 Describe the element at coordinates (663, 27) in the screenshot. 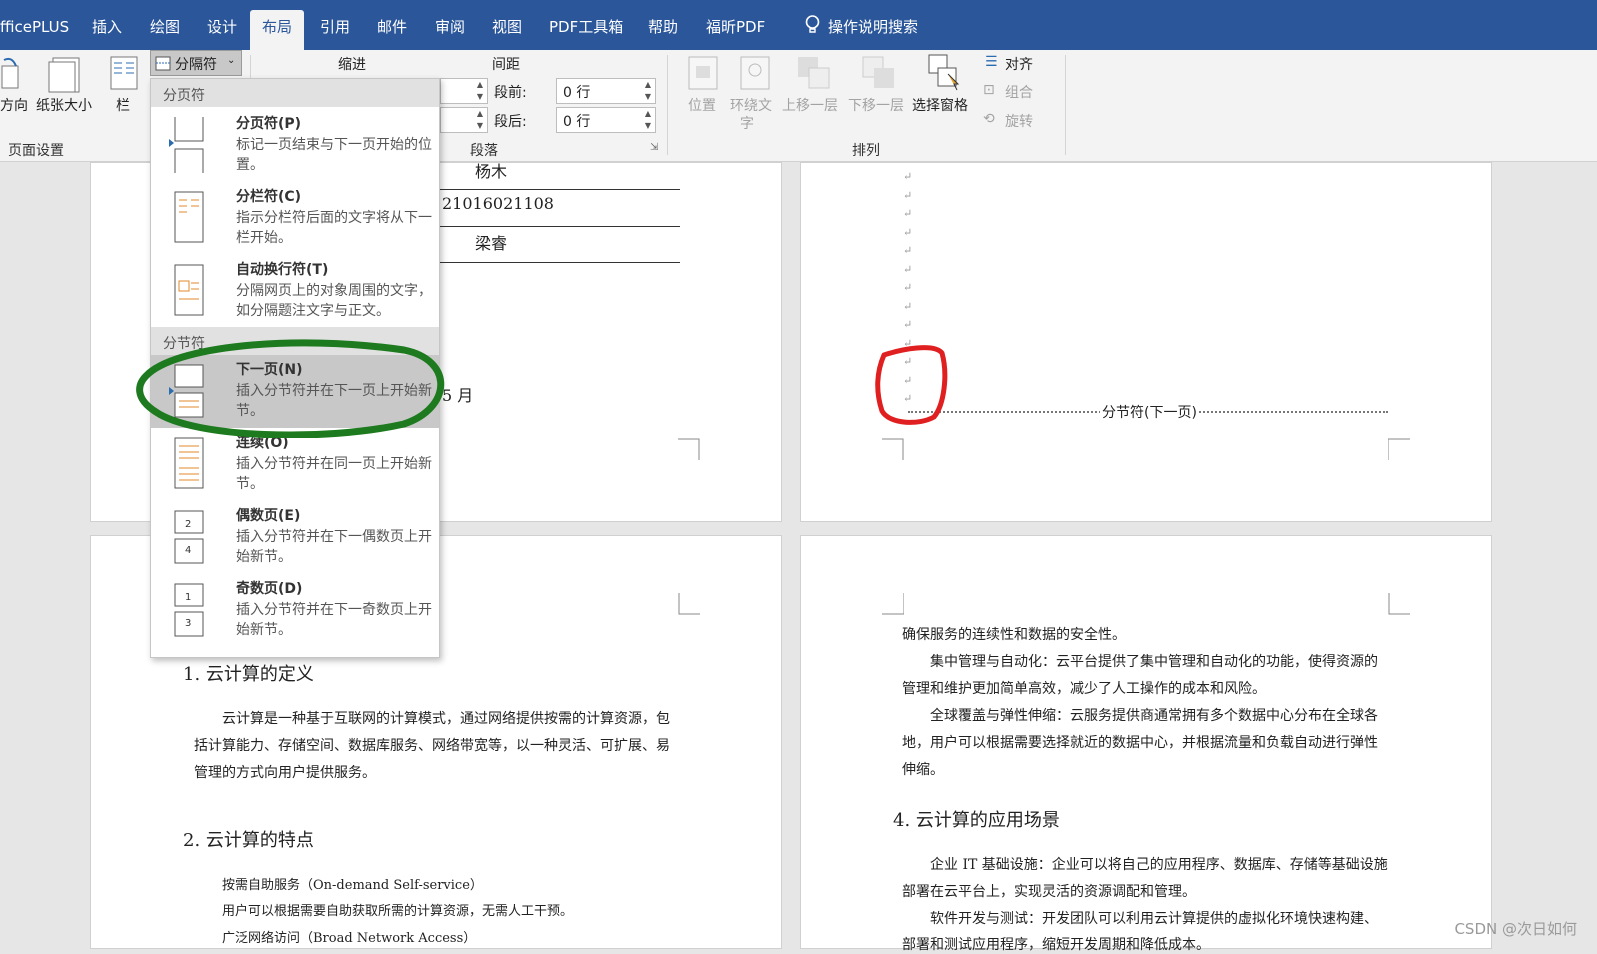

I see `tab-help: 帮助` at that location.